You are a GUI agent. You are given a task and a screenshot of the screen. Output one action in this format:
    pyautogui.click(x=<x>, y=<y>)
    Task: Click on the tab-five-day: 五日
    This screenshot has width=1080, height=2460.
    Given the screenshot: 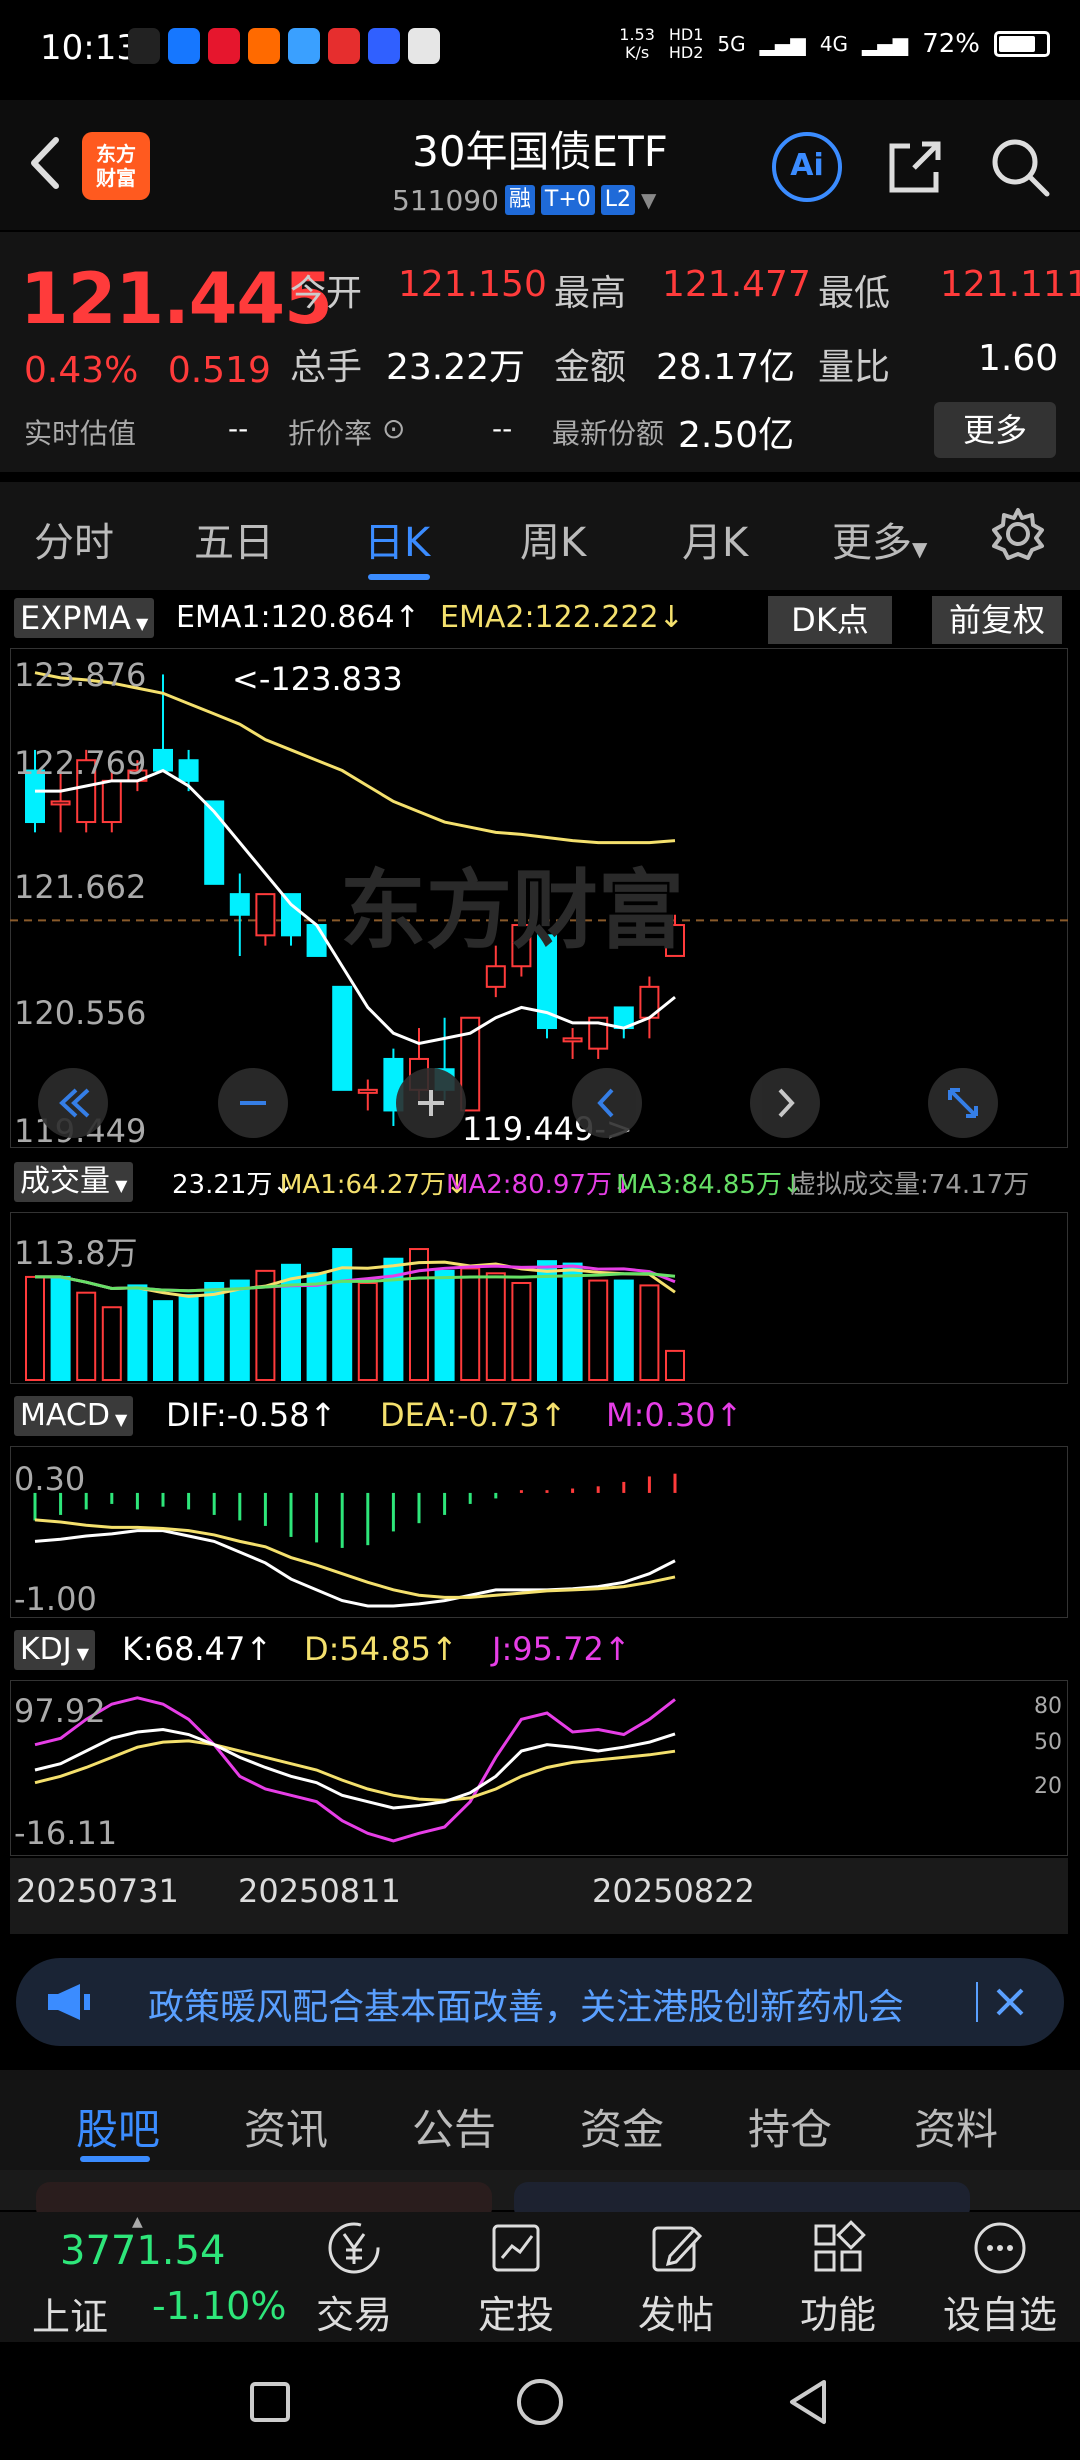 What is the action you would take?
    pyautogui.click(x=234, y=539)
    